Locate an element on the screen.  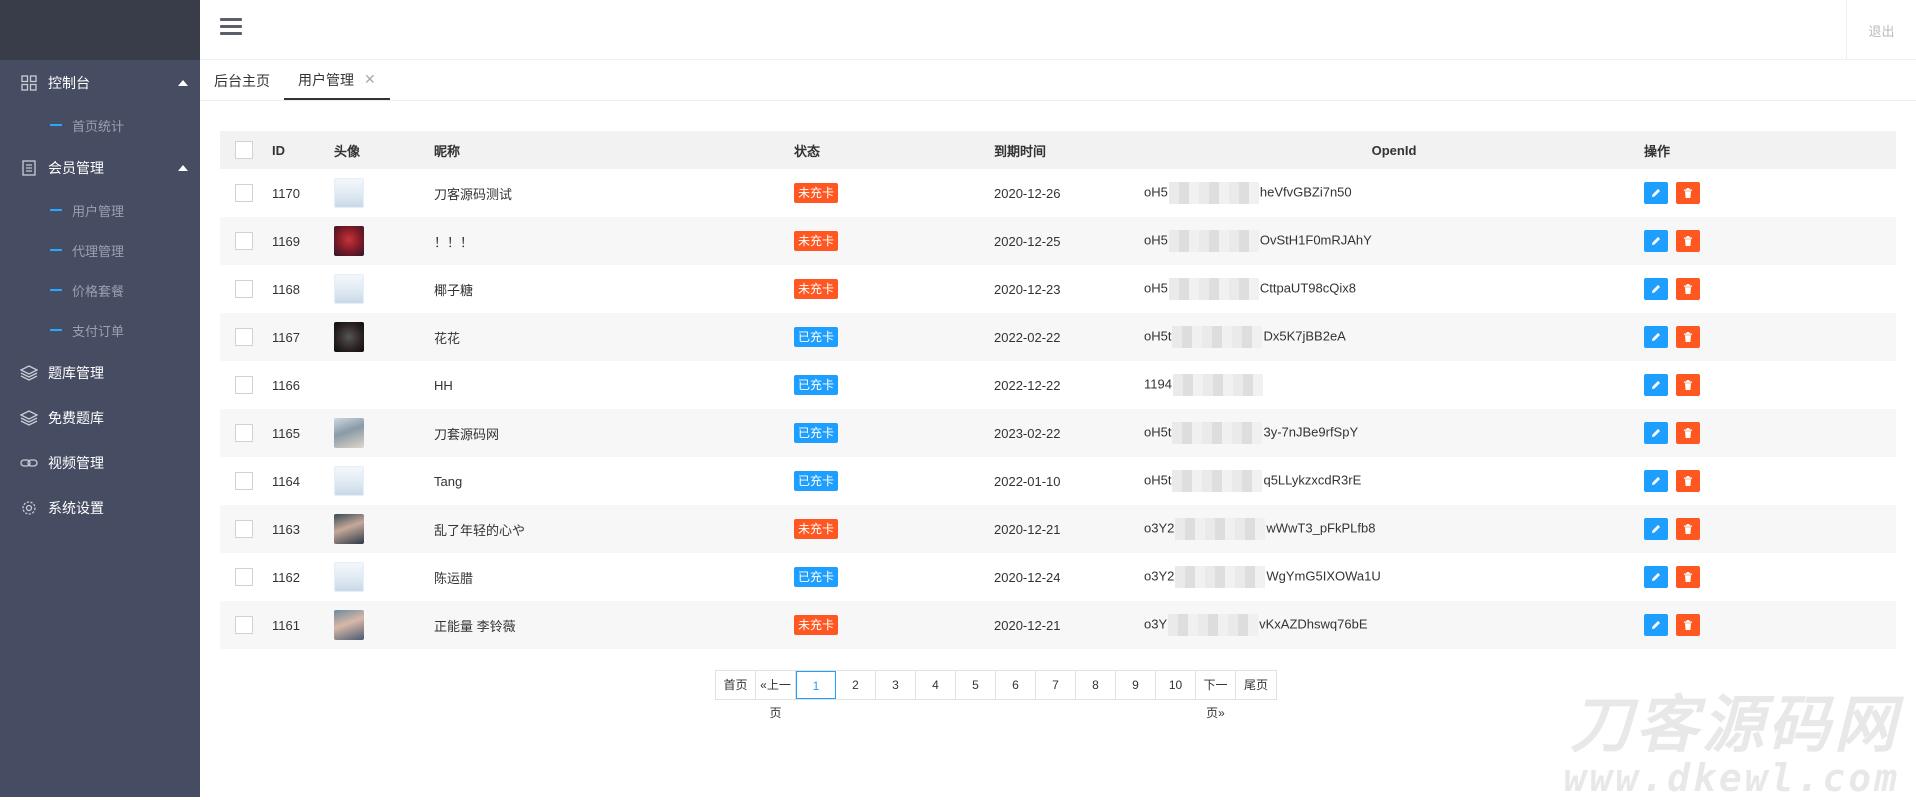
sidebar-subitem: 代理管理 is located at coordinates (100, 250).